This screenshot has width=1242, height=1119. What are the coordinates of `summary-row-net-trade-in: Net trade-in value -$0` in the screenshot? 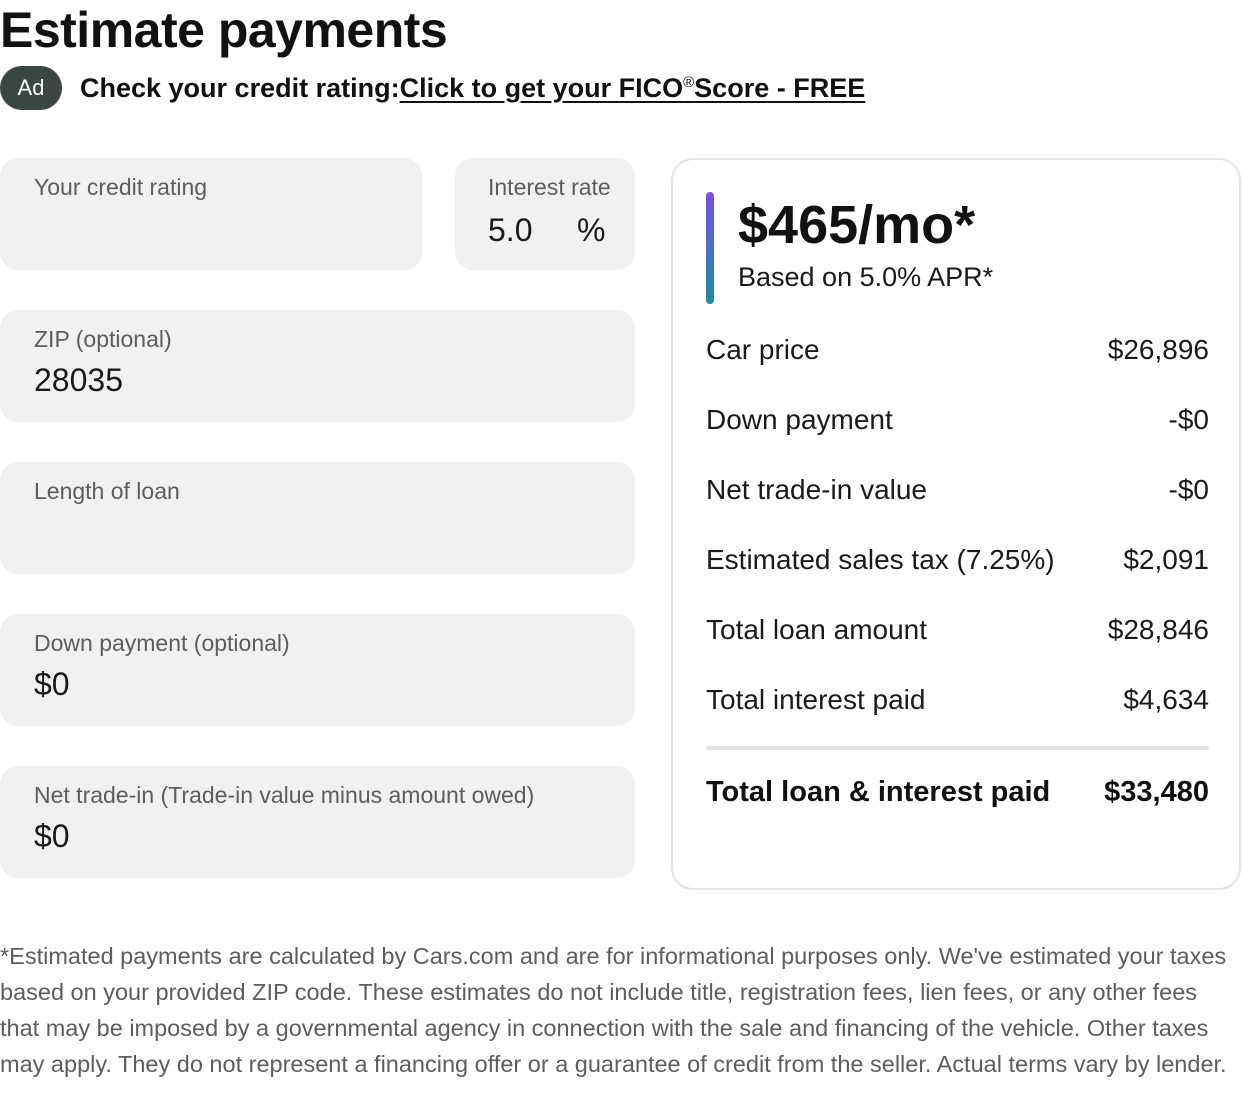 It's located at (957, 490).